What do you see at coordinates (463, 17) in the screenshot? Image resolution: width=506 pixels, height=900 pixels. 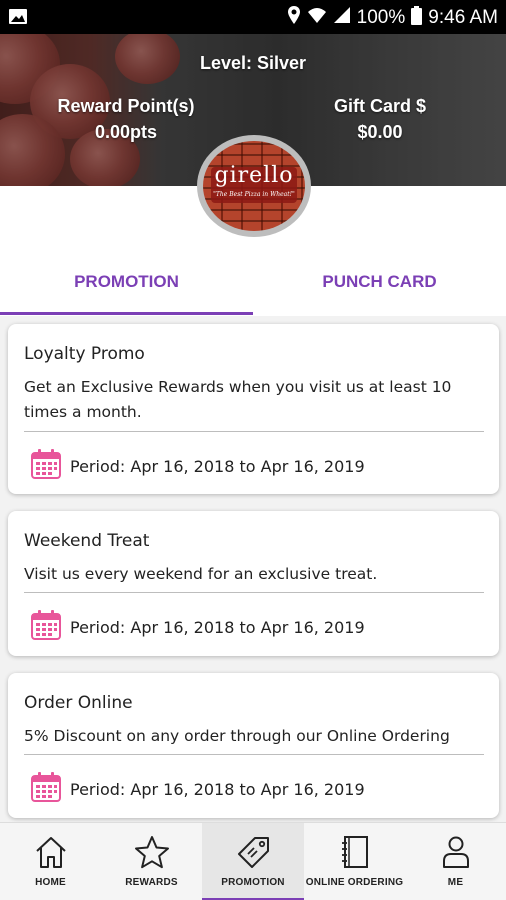 I see `clock-time: 9:46 AM` at bounding box center [463, 17].